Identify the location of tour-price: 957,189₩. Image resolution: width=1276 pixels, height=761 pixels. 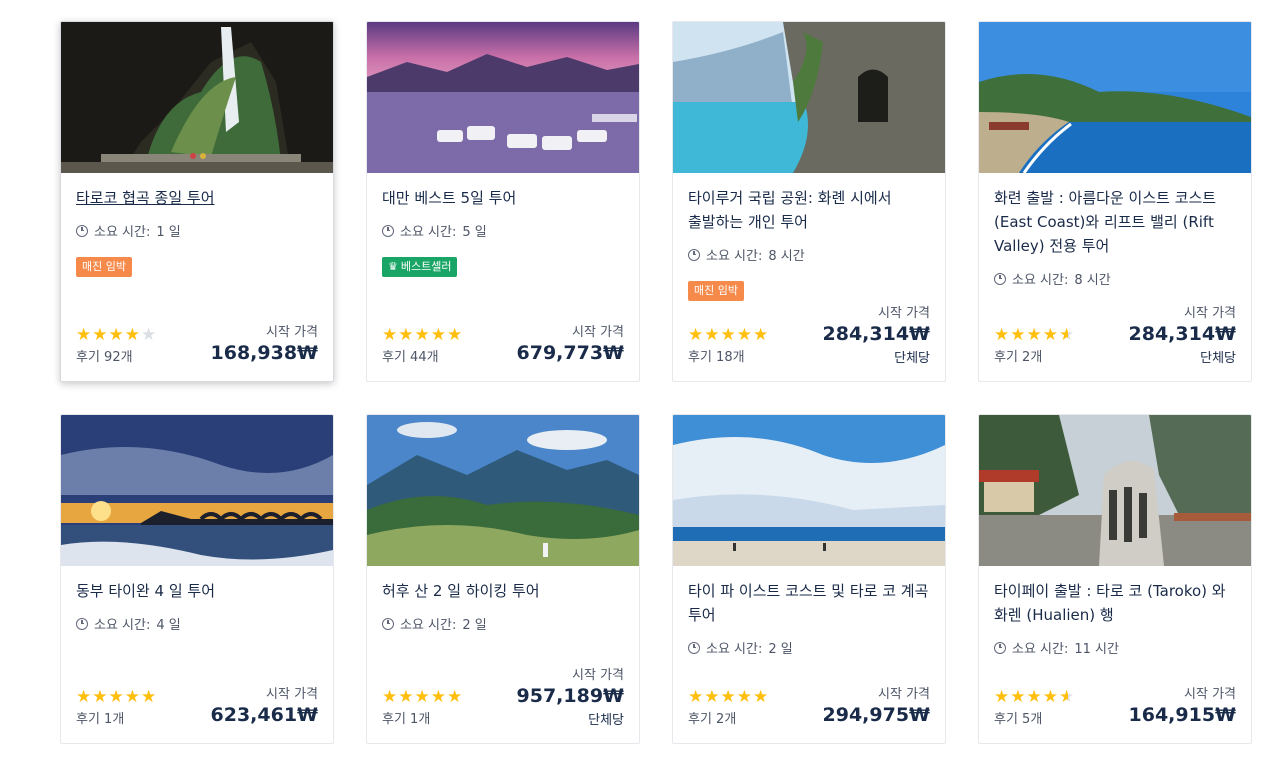
(570, 696).